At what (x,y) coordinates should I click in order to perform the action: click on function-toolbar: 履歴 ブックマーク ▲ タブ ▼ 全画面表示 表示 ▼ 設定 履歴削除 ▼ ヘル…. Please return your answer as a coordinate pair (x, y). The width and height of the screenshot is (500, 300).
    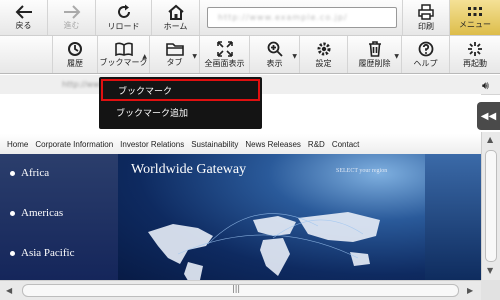
    Looking at the image, I should click on (250, 55).